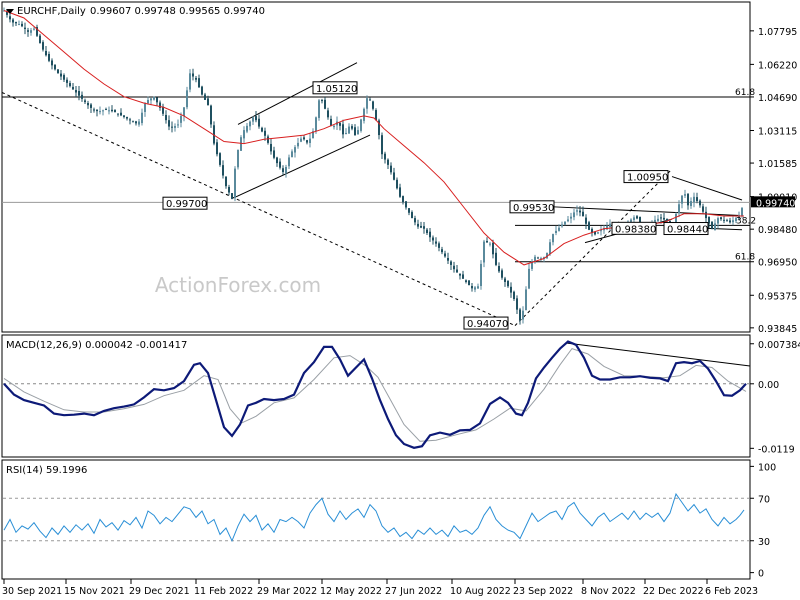 The height and width of the screenshot is (600, 800). Describe the element at coordinates (351, 591) in the screenshot. I see `x-tick-label: 12 May 2022` at that location.